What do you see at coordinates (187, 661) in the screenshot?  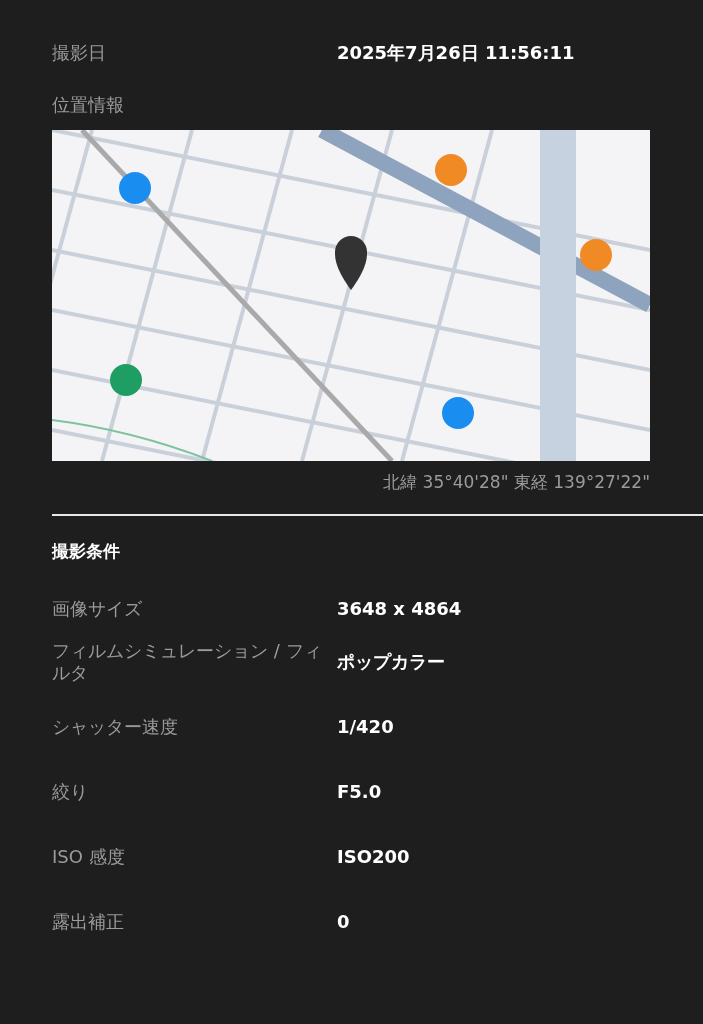 I see `field-label: フィルムシミュレーション / フィルタ` at bounding box center [187, 661].